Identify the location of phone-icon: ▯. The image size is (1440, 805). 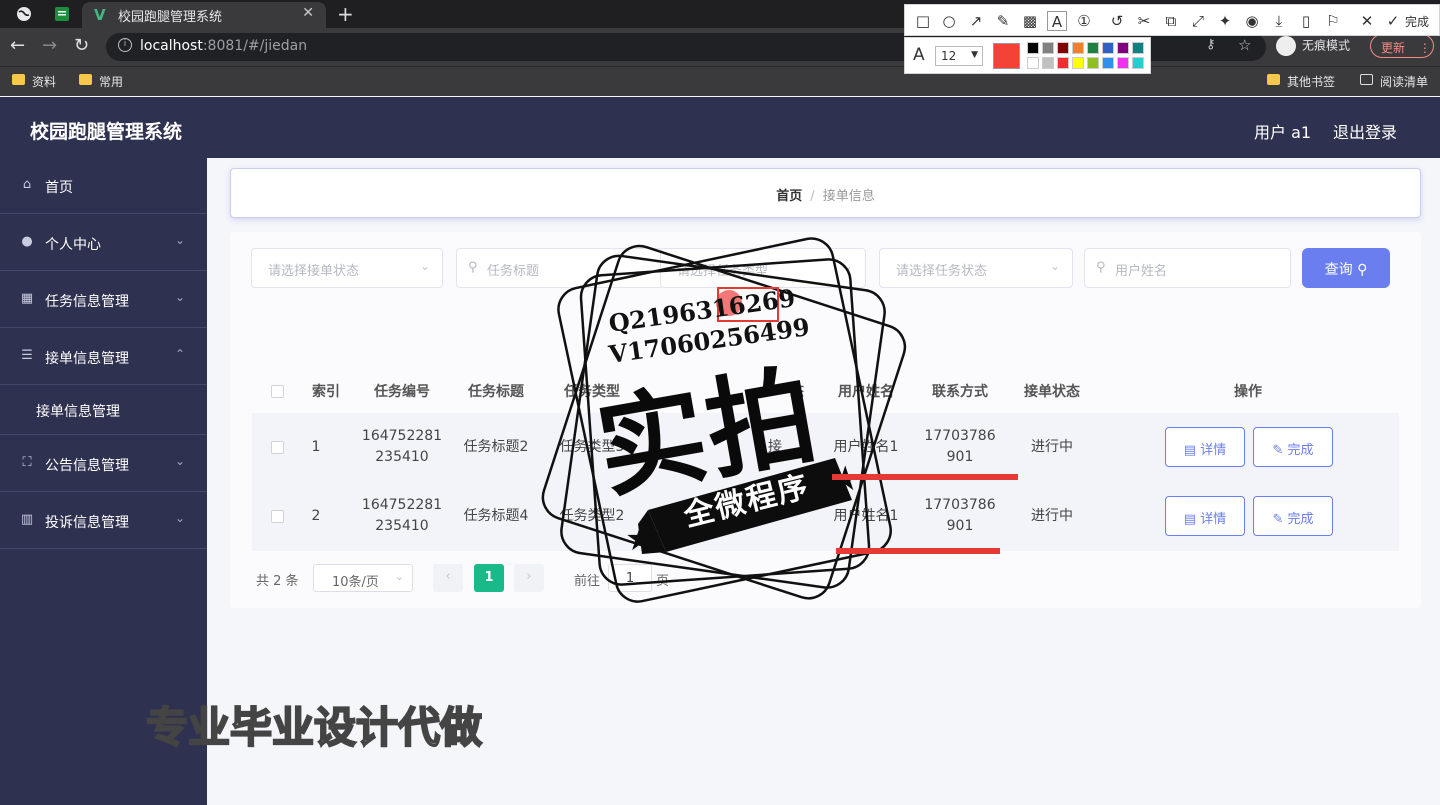
(1306, 21).